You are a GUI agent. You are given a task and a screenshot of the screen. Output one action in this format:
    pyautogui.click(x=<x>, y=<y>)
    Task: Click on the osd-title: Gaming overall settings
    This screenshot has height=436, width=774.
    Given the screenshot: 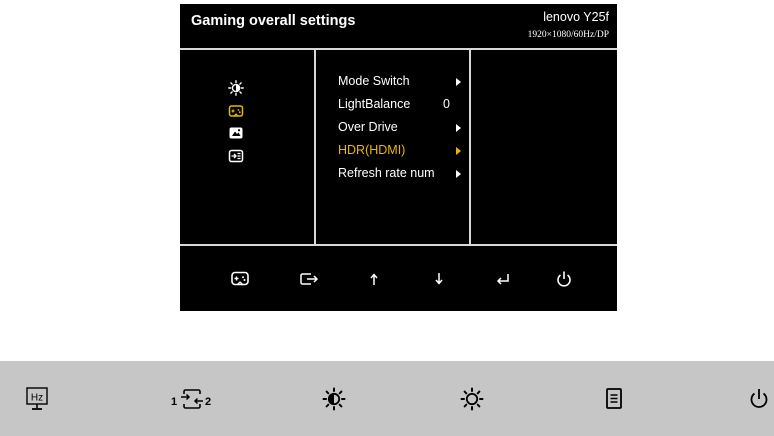 What is the action you would take?
    pyautogui.click(x=273, y=21)
    